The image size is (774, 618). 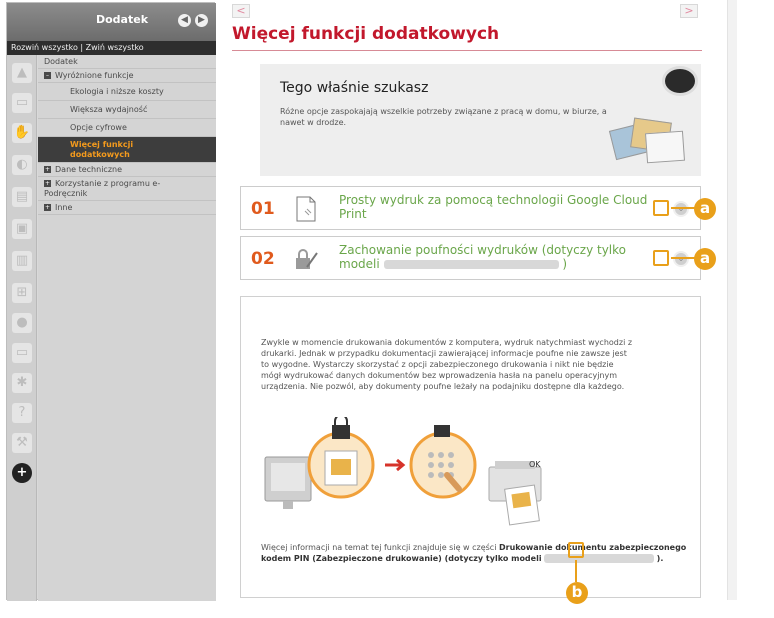 I want to click on settings-icon: ✱, so click(x=22, y=383).